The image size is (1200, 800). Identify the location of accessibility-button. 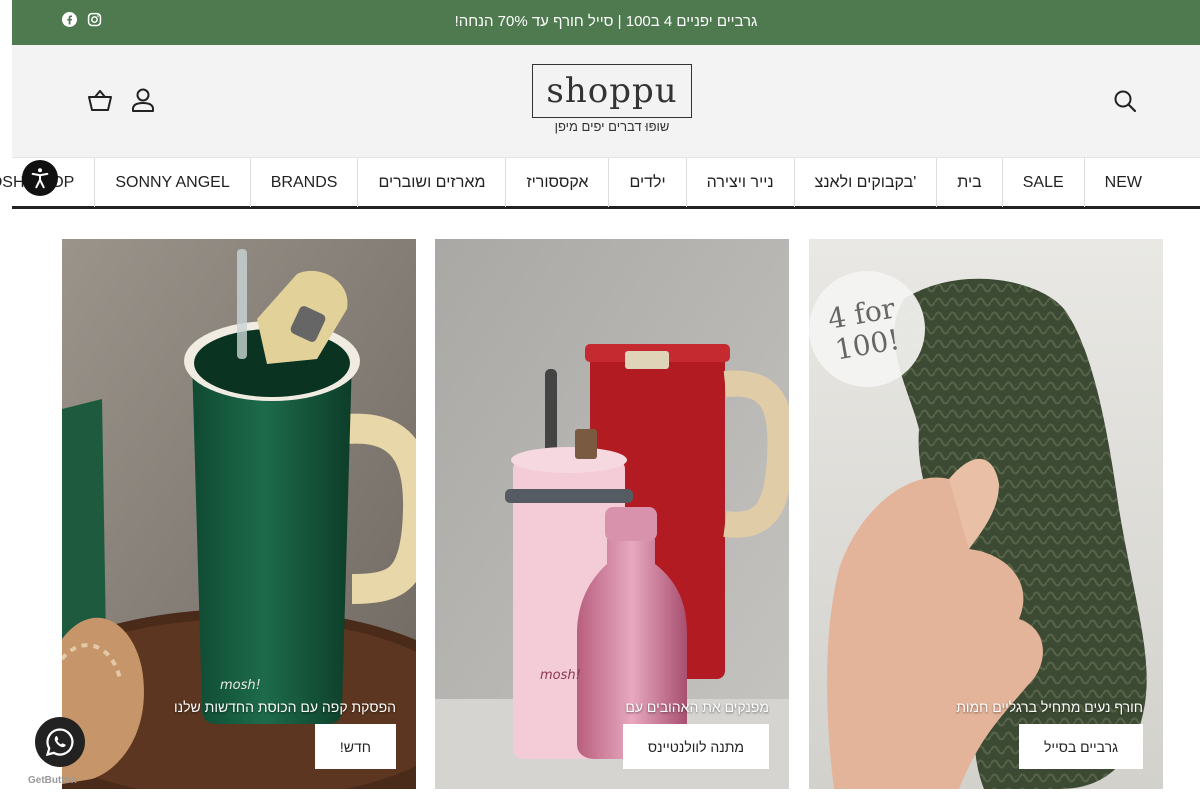
(40, 178).